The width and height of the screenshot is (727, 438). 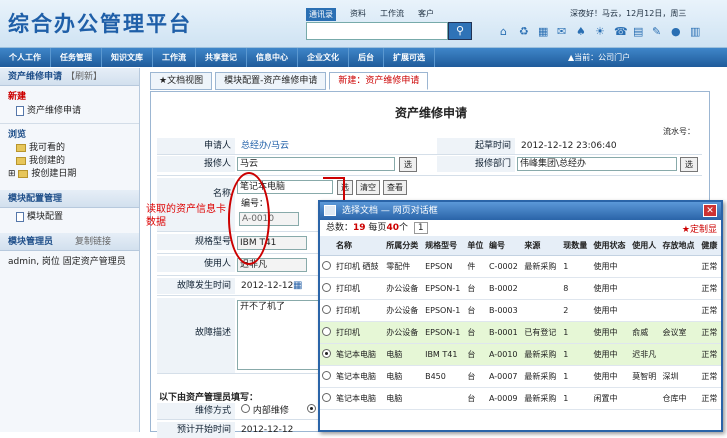 What do you see at coordinates (84, 77) in the screenshot?
I see `refresh-link: 【刷新】` at bounding box center [84, 77].